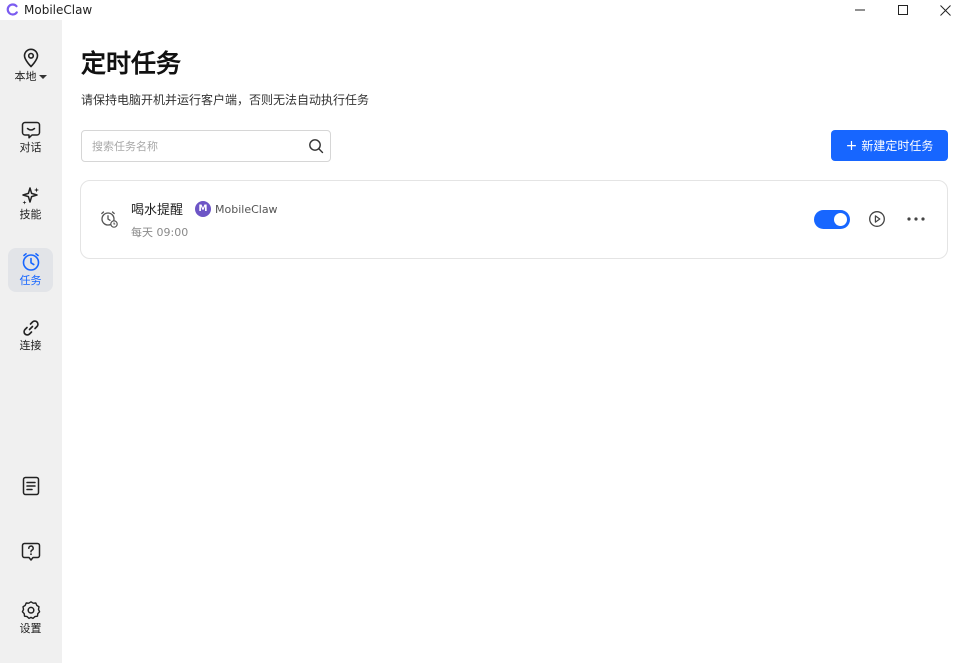  I want to click on location-label: 本地, so click(25, 76).